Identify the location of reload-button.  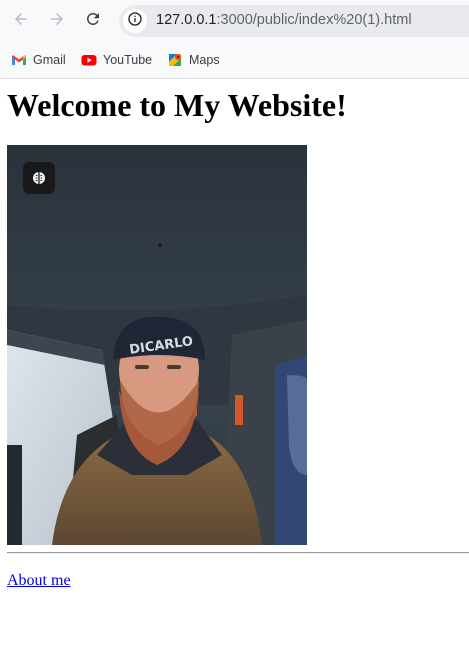
(93, 21).